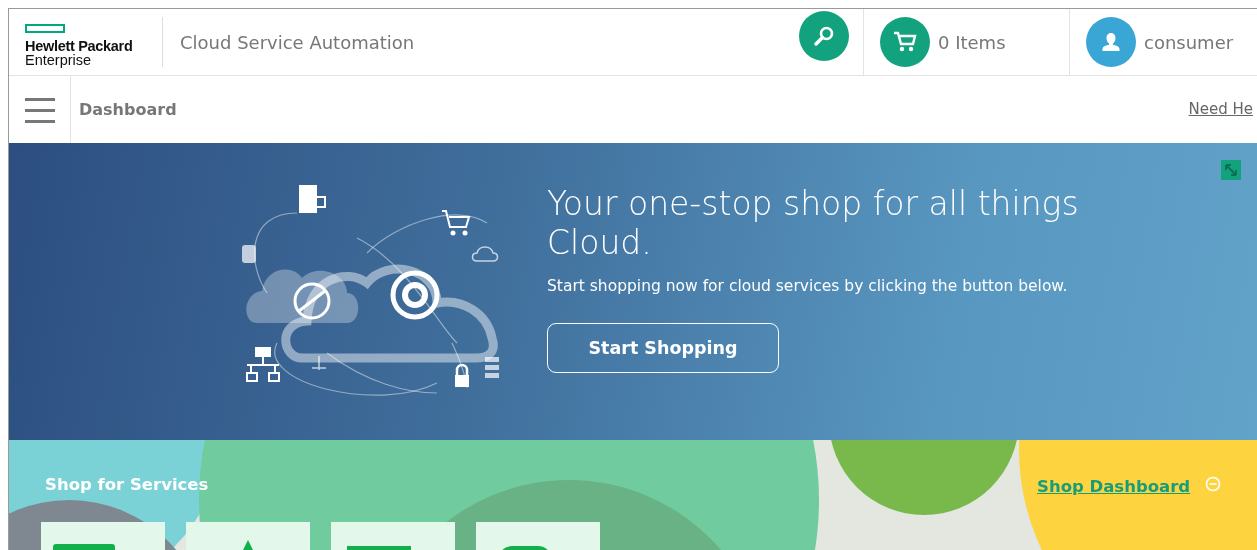  What do you see at coordinates (1231, 170) in the screenshot?
I see `expand-icon` at bounding box center [1231, 170].